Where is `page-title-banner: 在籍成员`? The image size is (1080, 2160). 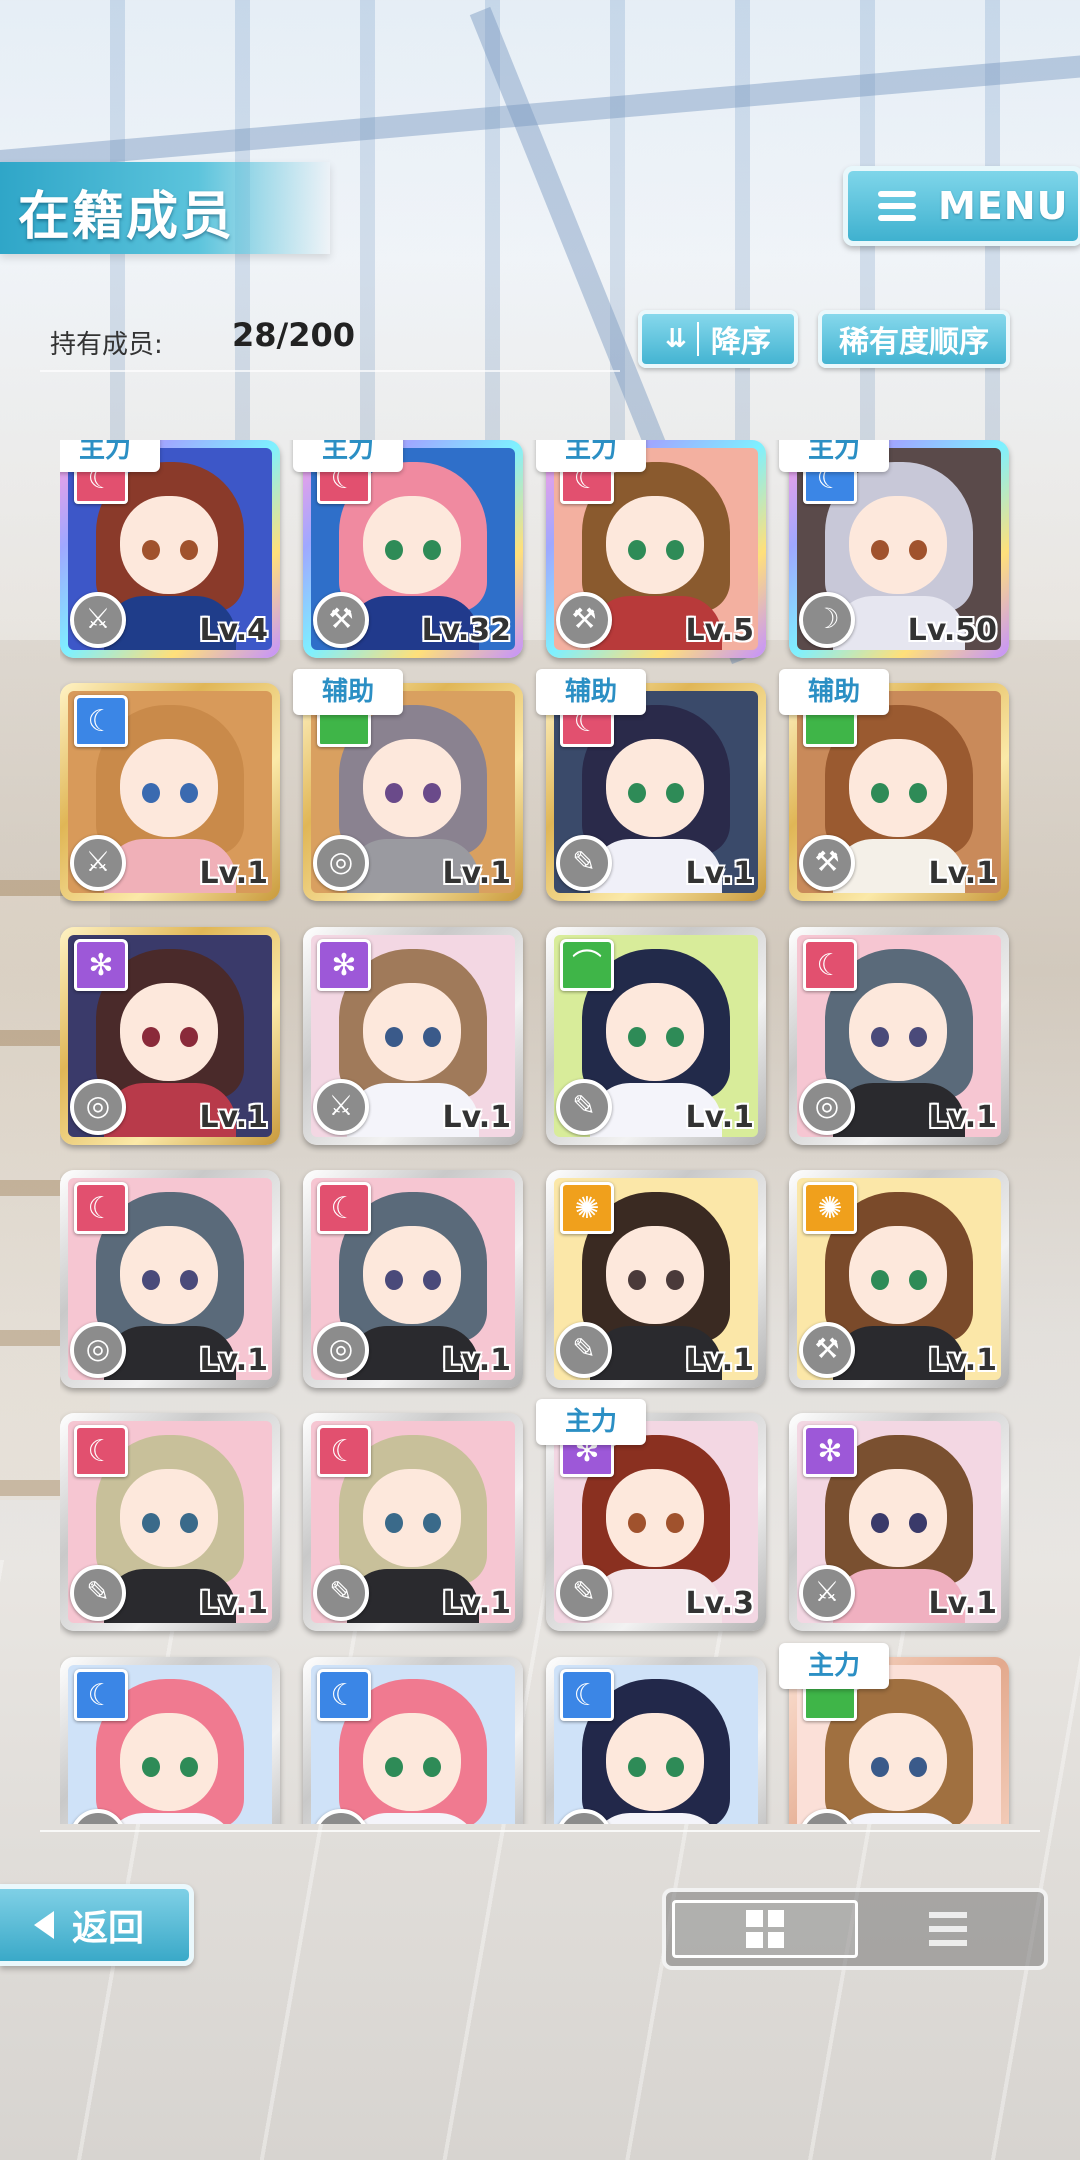 page-title-banner: 在籍成员 is located at coordinates (165, 208).